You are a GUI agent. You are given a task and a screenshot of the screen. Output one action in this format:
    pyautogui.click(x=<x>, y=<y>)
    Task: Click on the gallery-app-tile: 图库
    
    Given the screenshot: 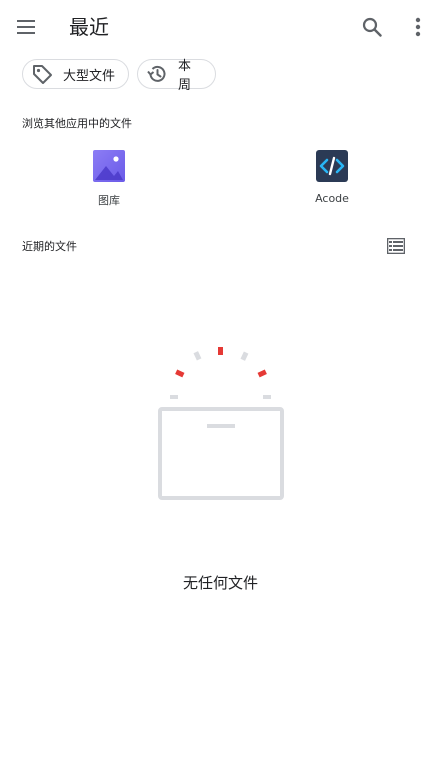 What is the action you would take?
    pyautogui.click(x=109, y=179)
    